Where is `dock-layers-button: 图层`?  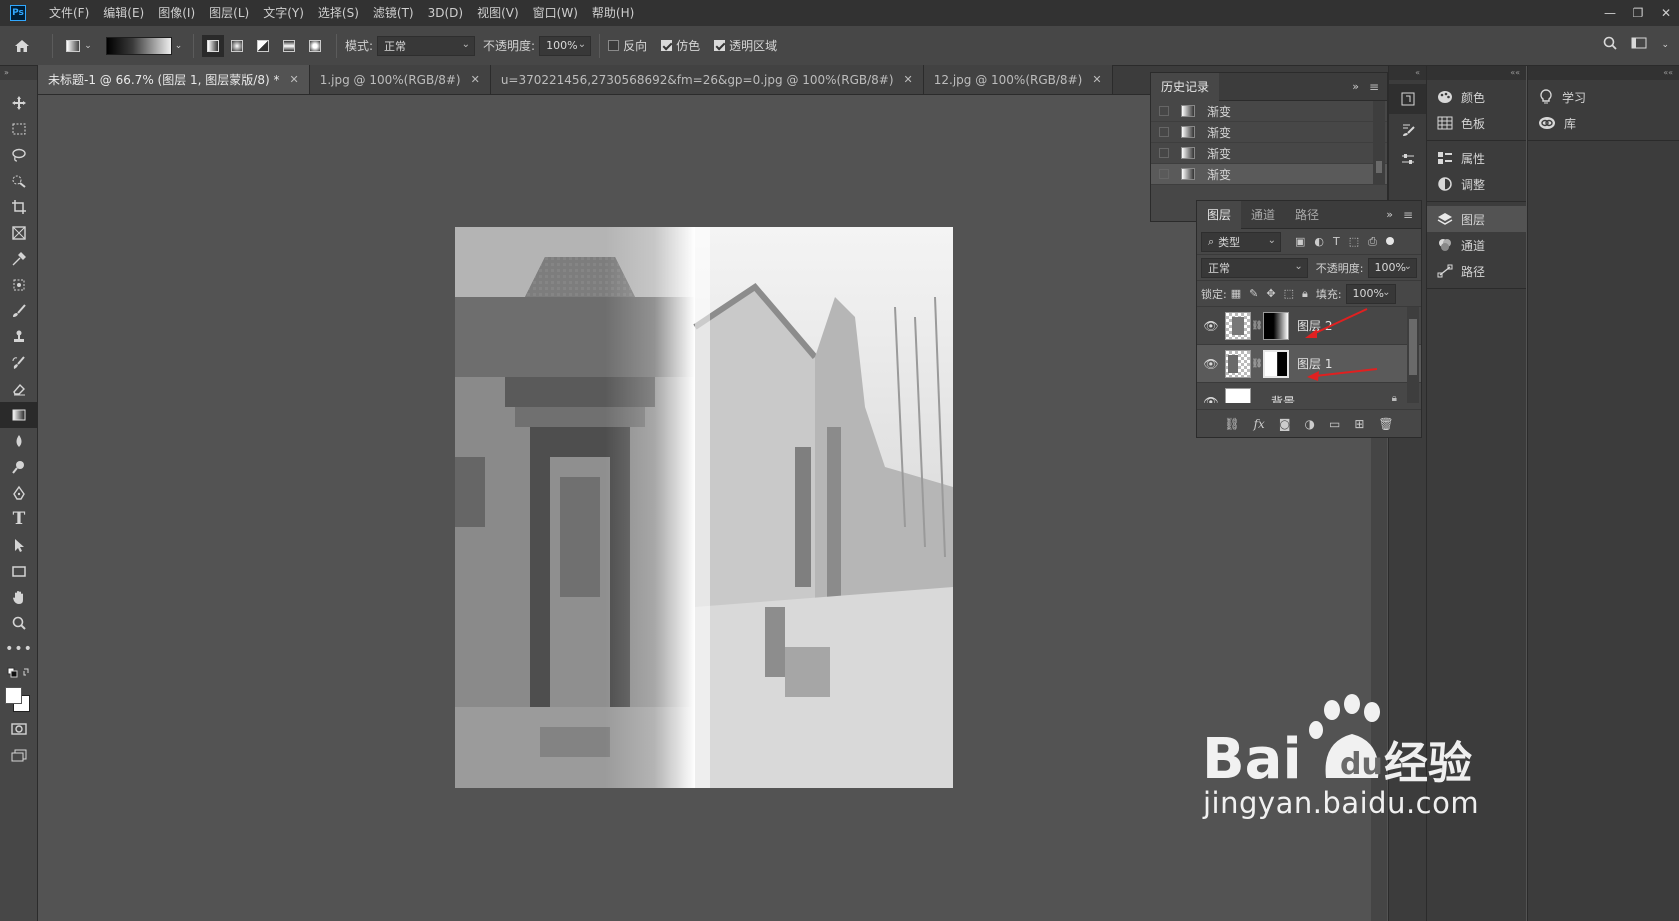
dock-layers-button: 图层 is located at coordinates (1476, 219).